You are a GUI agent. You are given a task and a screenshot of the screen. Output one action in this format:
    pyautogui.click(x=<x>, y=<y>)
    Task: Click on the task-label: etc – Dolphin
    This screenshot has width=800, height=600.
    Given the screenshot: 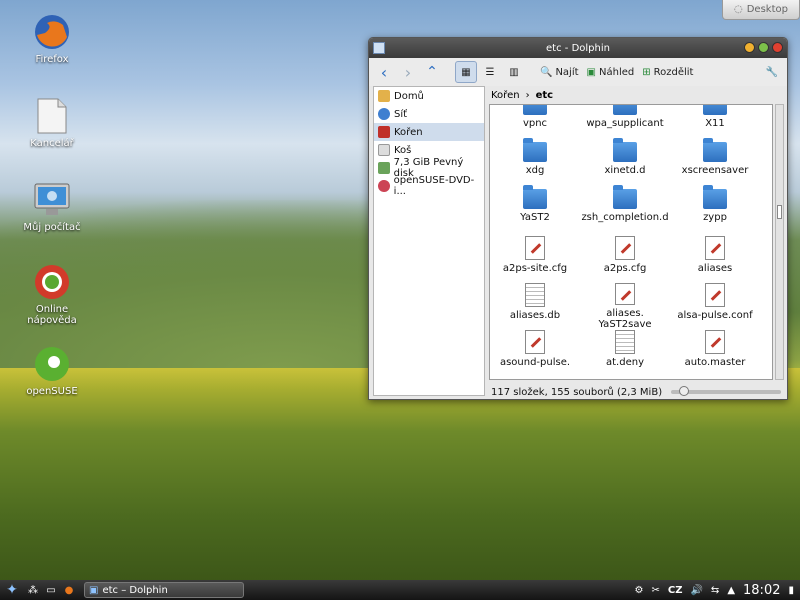 What is the action you would take?
    pyautogui.click(x=135, y=590)
    